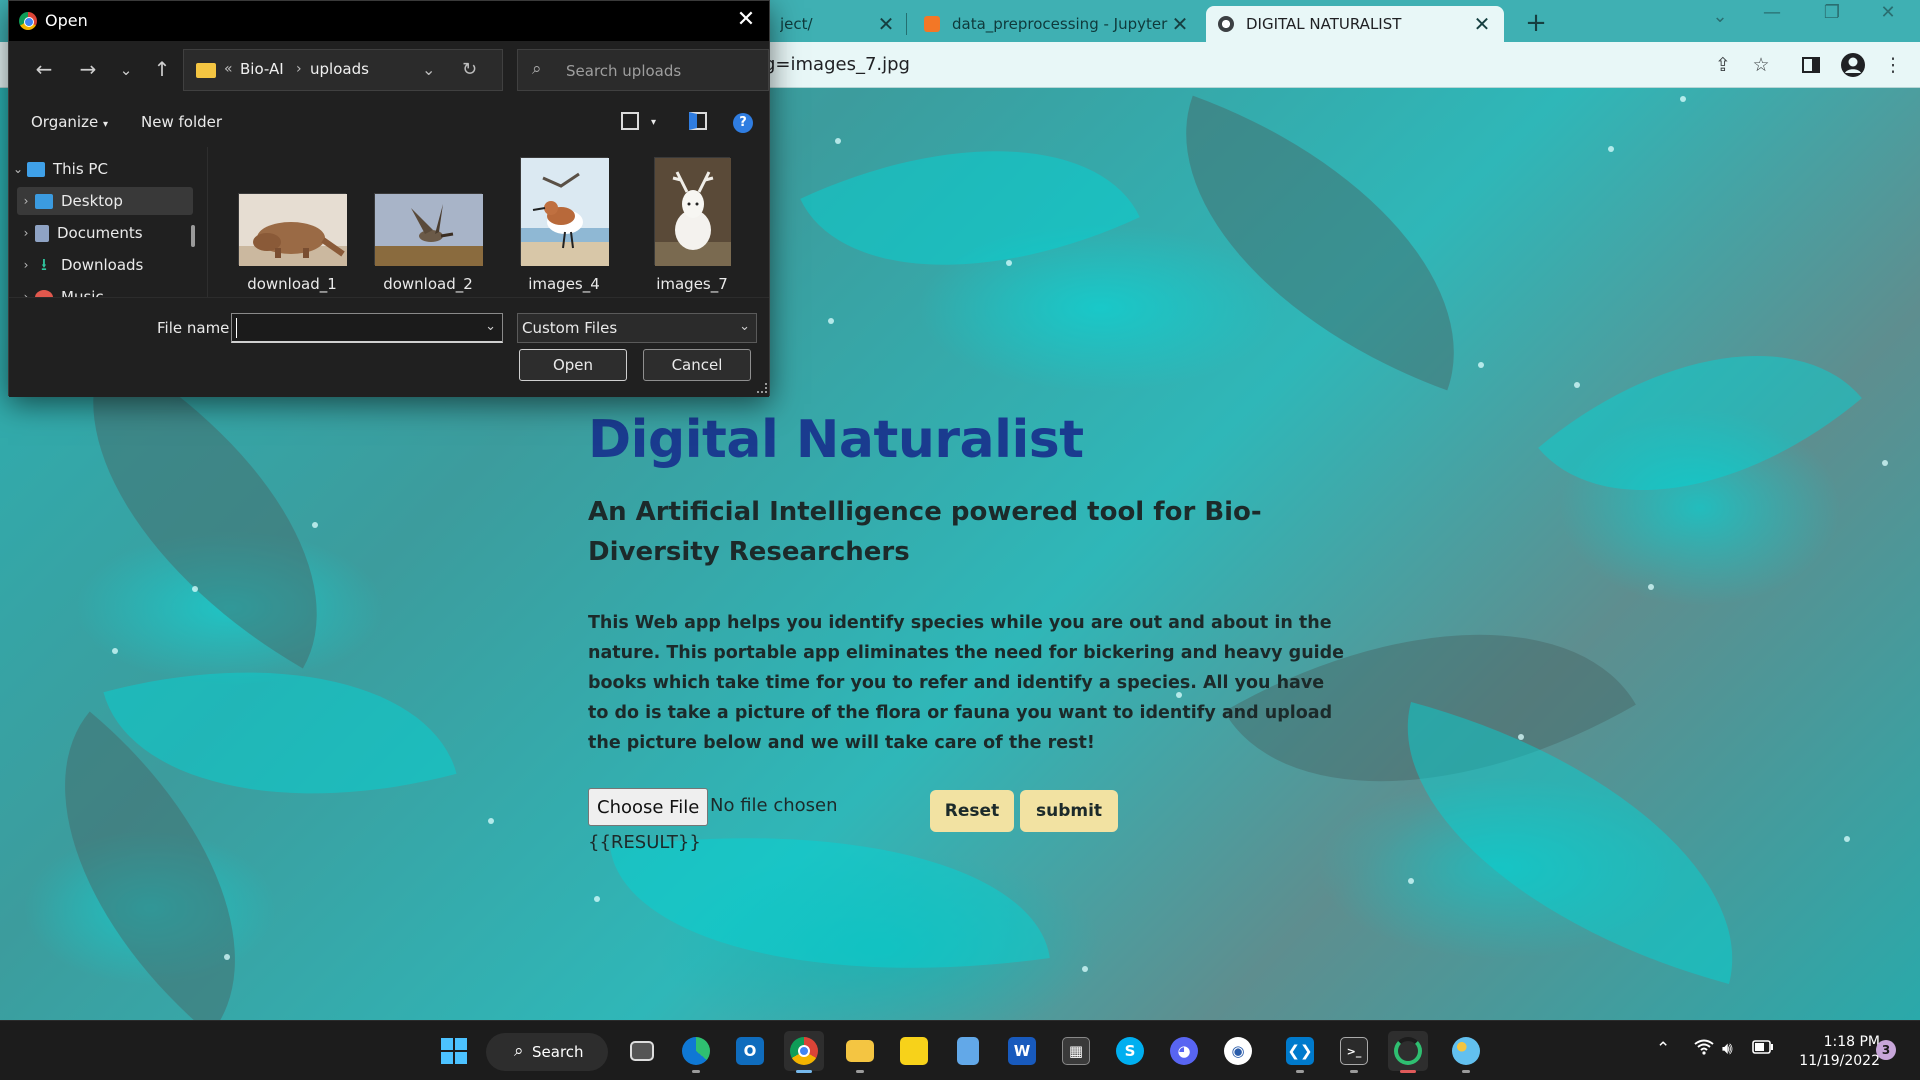 The width and height of the screenshot is (1920, 1080). I want to click on refresh-icon: ↻, so click(469, 69).